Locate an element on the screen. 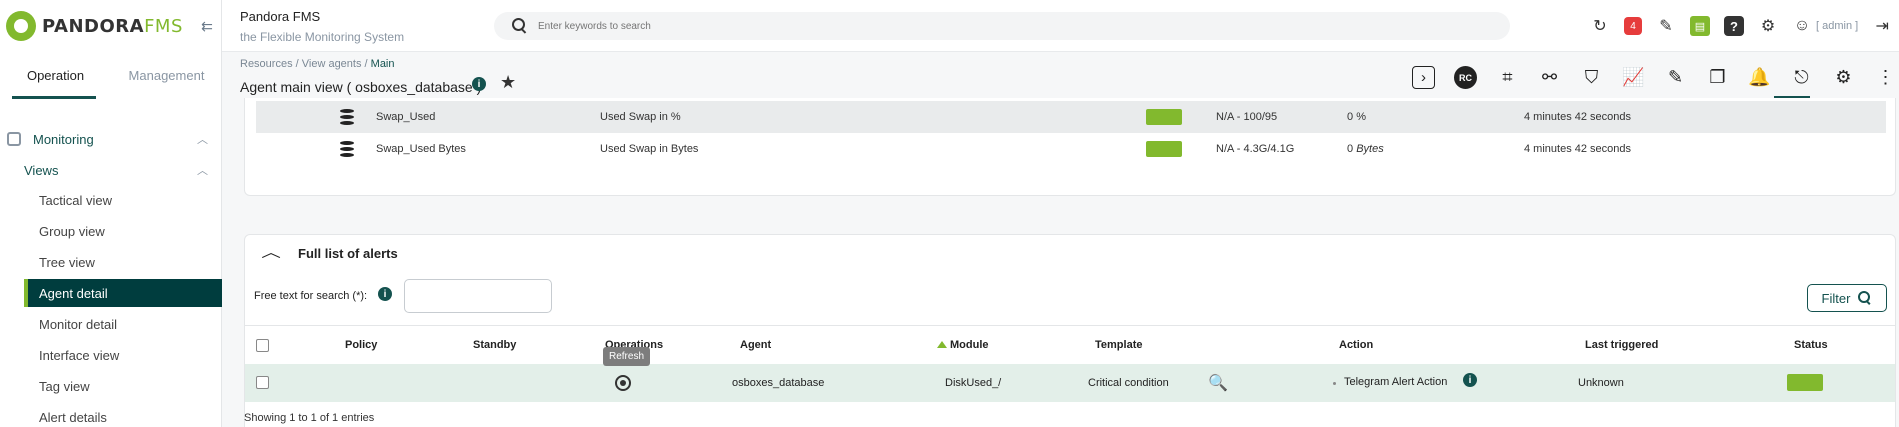  module-name: Swap_Used is located at coordinates (406, 117).